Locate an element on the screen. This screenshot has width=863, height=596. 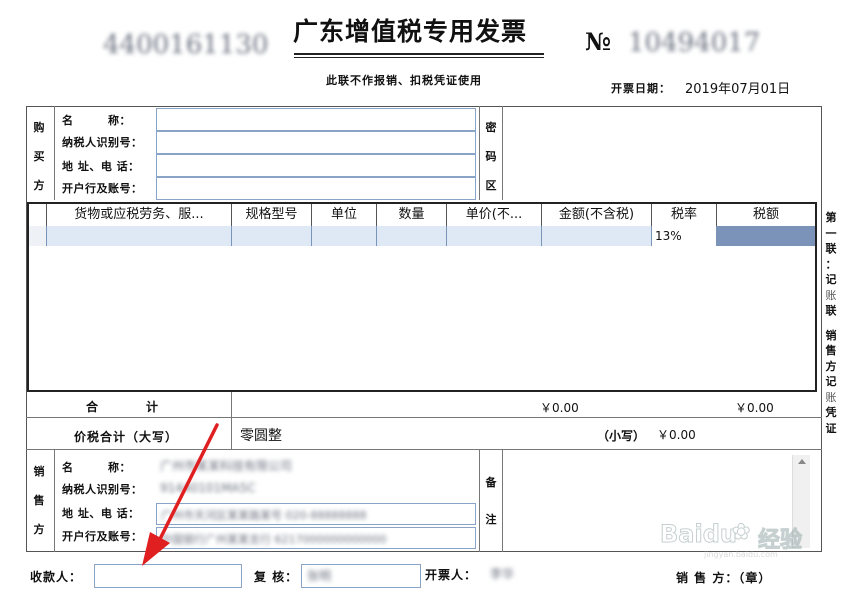
arrow-head is located at coordinates (156, 549).